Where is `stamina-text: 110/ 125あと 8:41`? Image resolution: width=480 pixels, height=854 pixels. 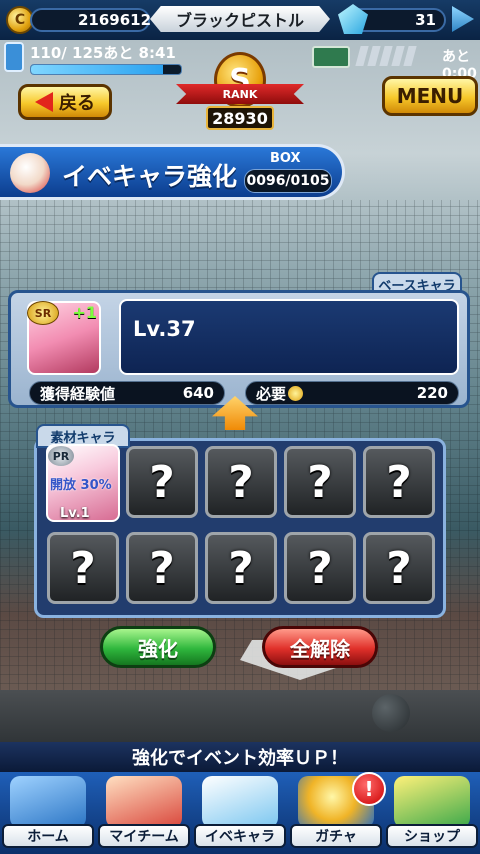 stamina-text: 110/ 125あと 8:41 is located at coordinates (103, 53).